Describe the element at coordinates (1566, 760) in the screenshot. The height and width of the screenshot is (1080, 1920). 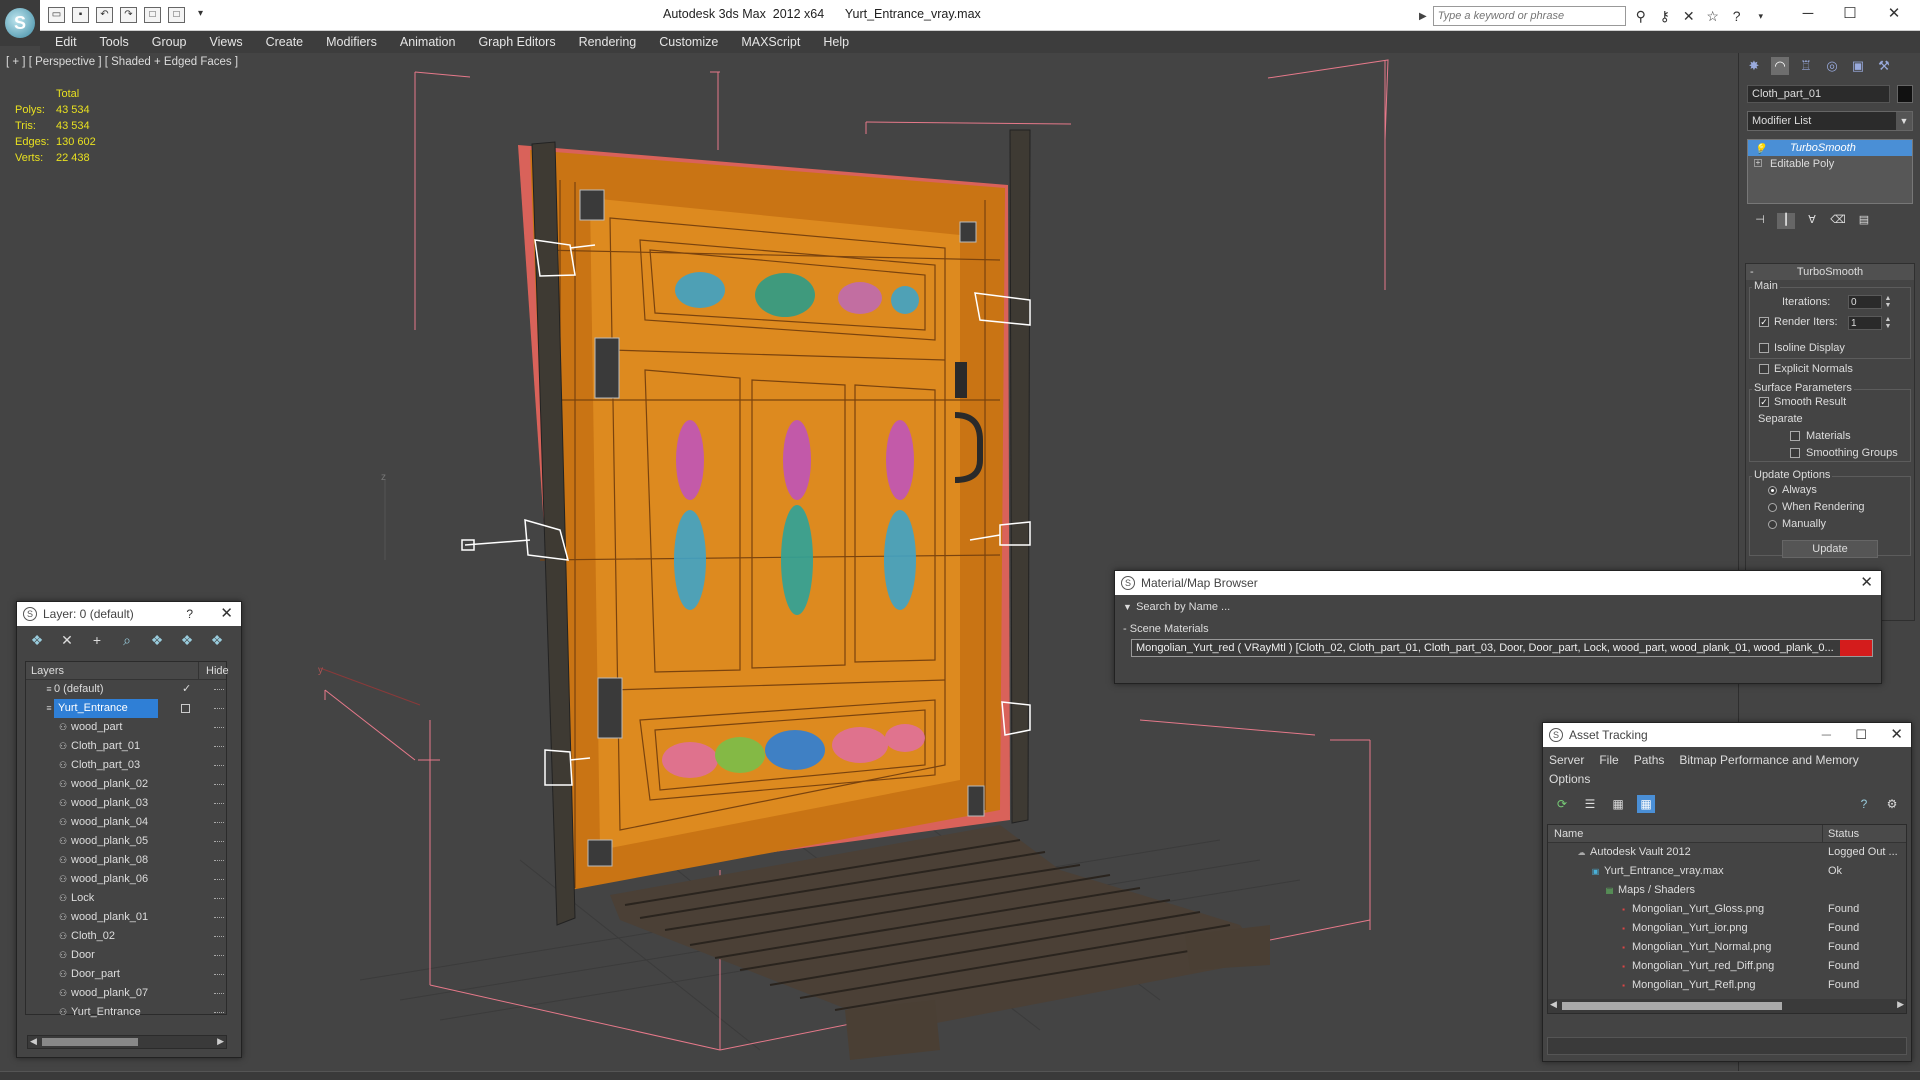
I see `menu-server: Server` at that location.